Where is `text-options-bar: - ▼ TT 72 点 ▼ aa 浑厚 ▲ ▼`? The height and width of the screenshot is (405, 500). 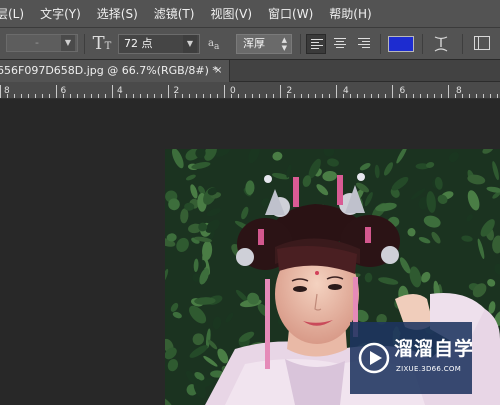
text-options-bar: - ▼ TT 72 点 ▼ aa 浑厚 ▲ ▼ is located at coordinates (250, 44).